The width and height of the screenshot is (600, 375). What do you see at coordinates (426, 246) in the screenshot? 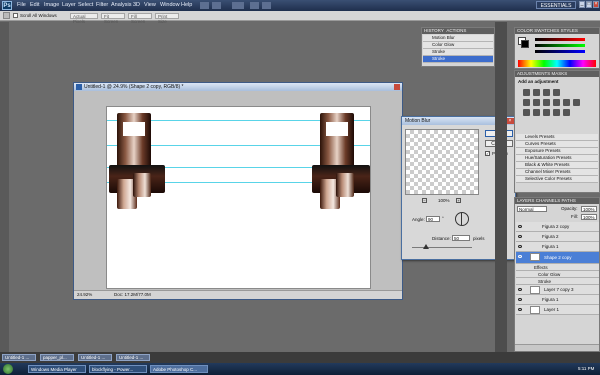
I see `distance-slider-thumb` at bounding box center [426, 246].